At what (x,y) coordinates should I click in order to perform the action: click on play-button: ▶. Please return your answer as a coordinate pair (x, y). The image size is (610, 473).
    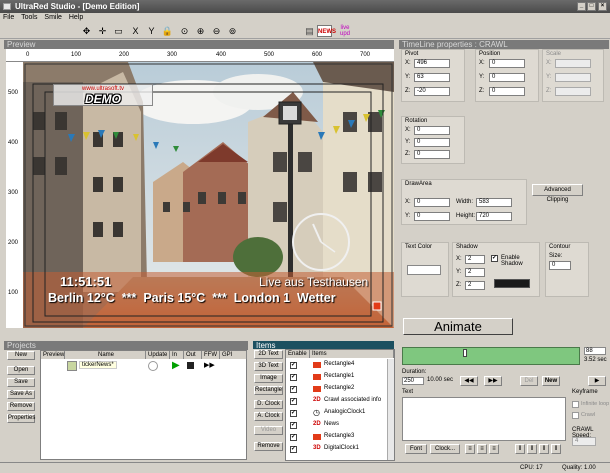
    Looking at the image, I should click on (597, 381).